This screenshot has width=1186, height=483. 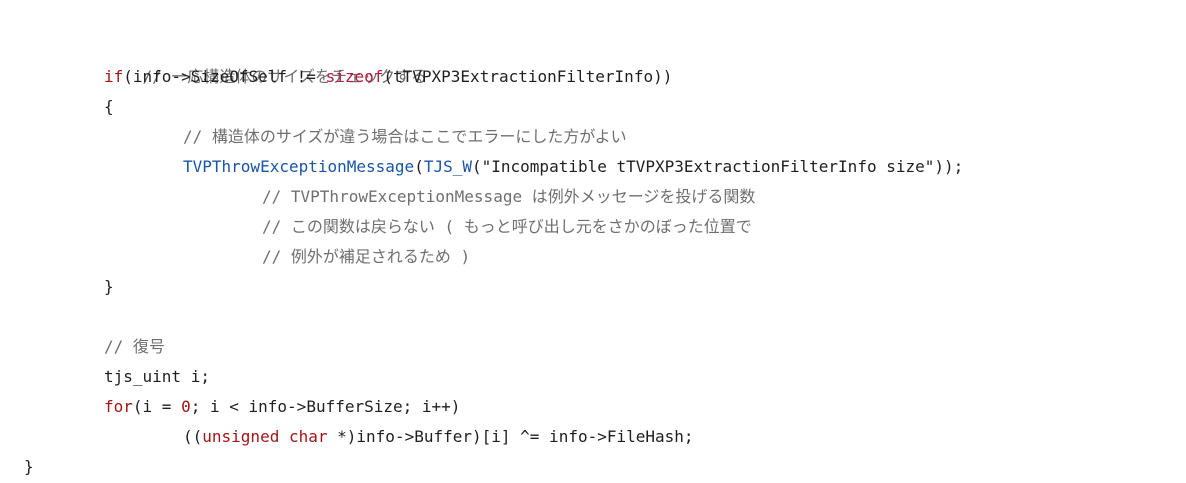 I want to click on code-text: (info->SizeOfSelf !=, so click(x=224, y=76).